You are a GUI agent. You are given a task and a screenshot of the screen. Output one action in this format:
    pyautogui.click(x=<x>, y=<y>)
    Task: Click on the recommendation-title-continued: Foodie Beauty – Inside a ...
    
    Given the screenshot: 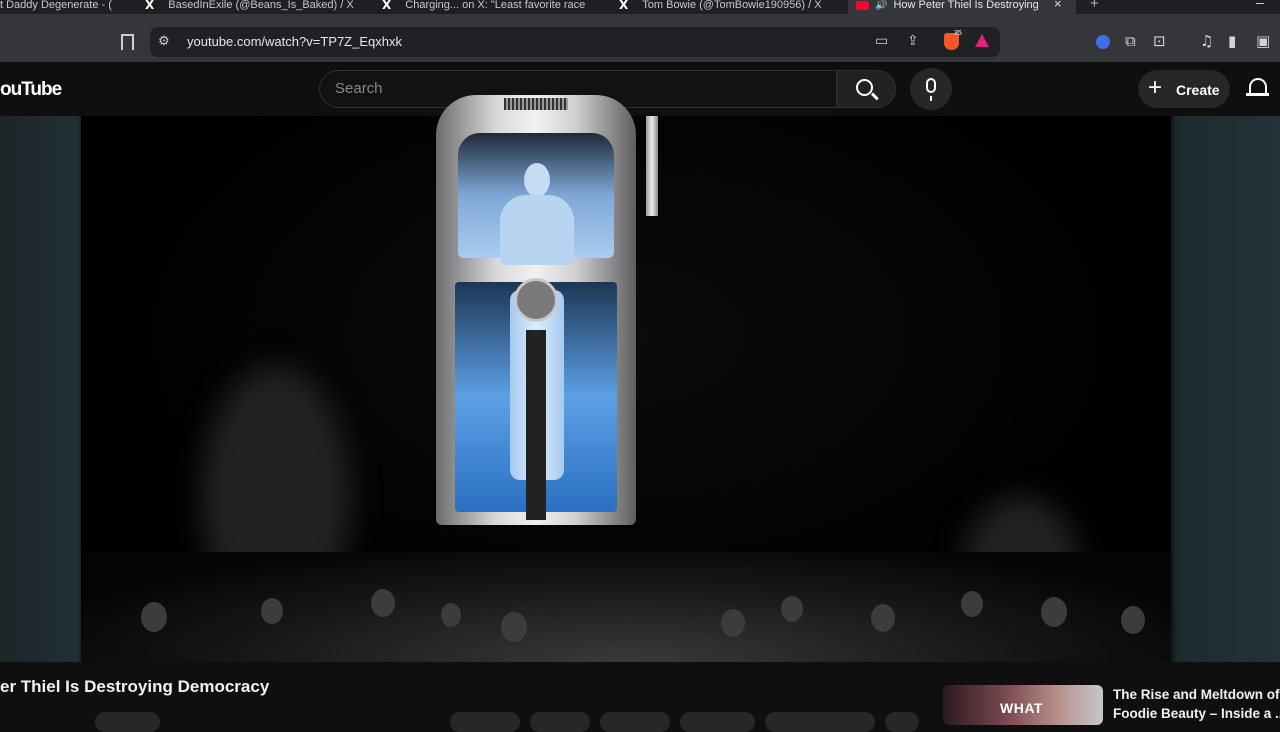 What is the action you would take?
    pyautogui.click(x=1196, y=713)
    